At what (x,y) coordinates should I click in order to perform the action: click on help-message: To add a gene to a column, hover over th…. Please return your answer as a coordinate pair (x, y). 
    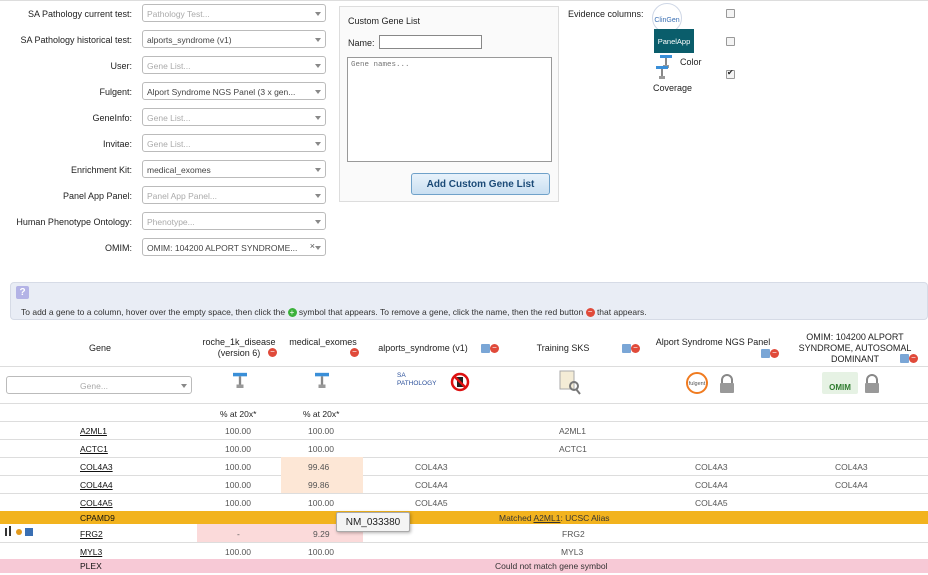
    Looking at the image, I should click on (334, 312).